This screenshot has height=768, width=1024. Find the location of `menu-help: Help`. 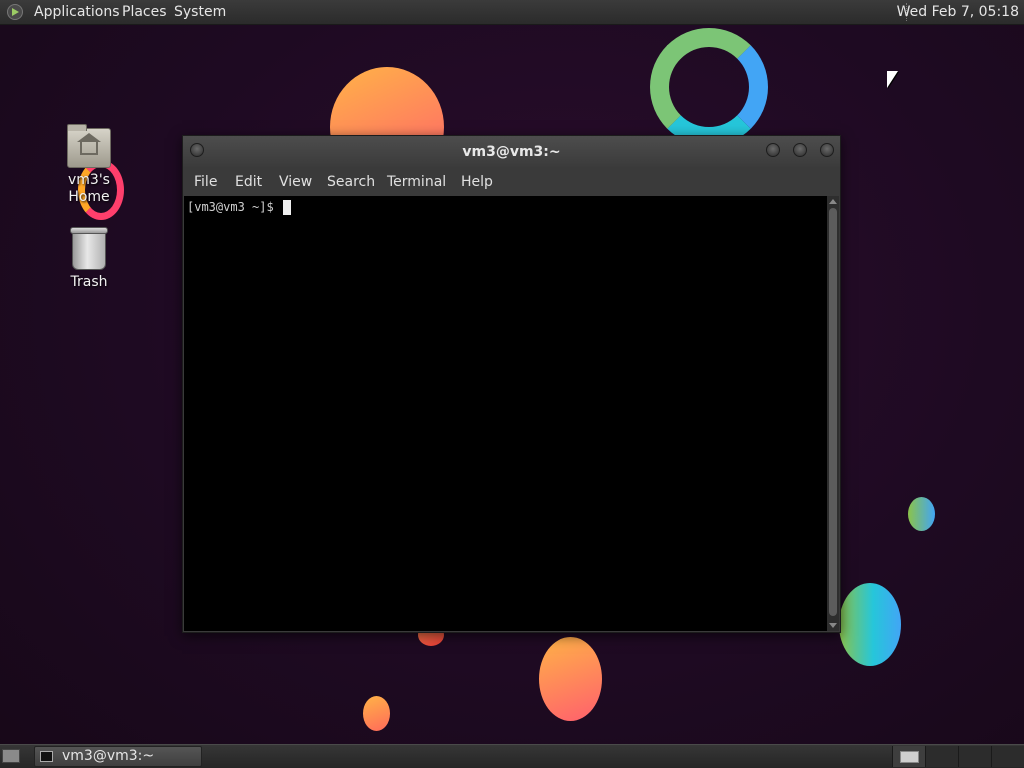

menu-help: Help is located at coordinates (477, 182).